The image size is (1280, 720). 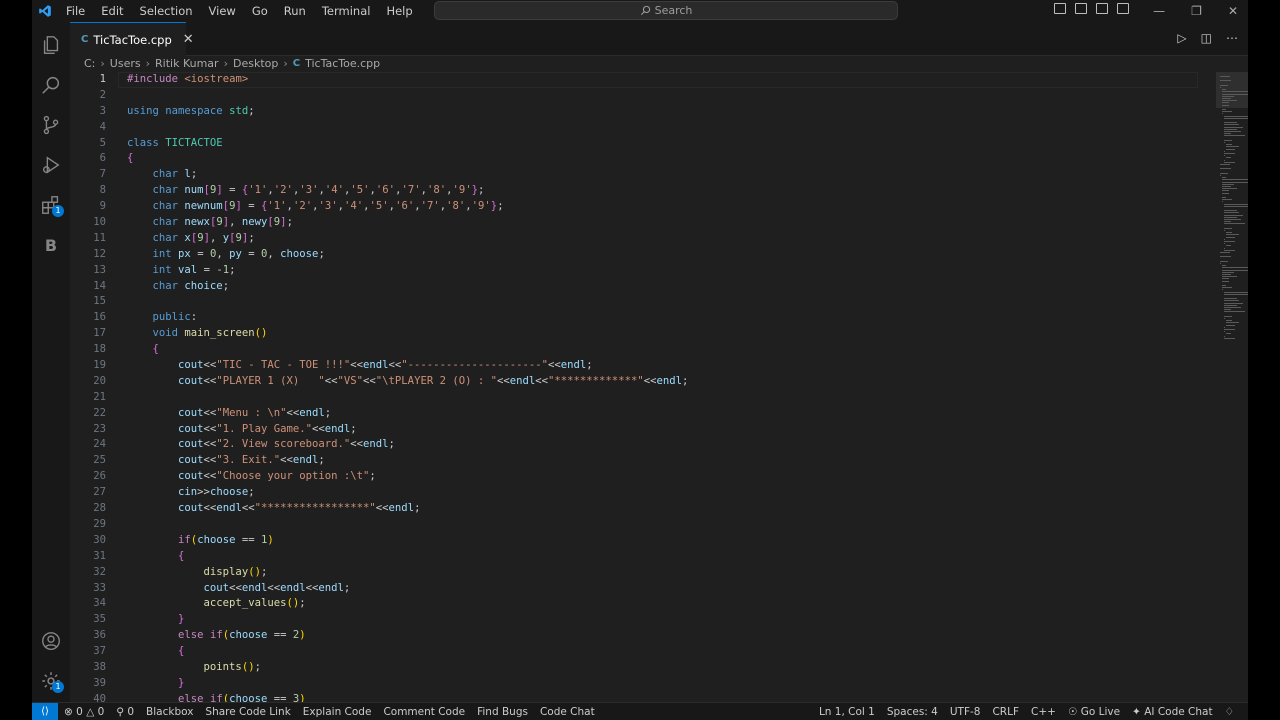 I want to click on code-line: void main_screen(), so click(x=657, y=334).